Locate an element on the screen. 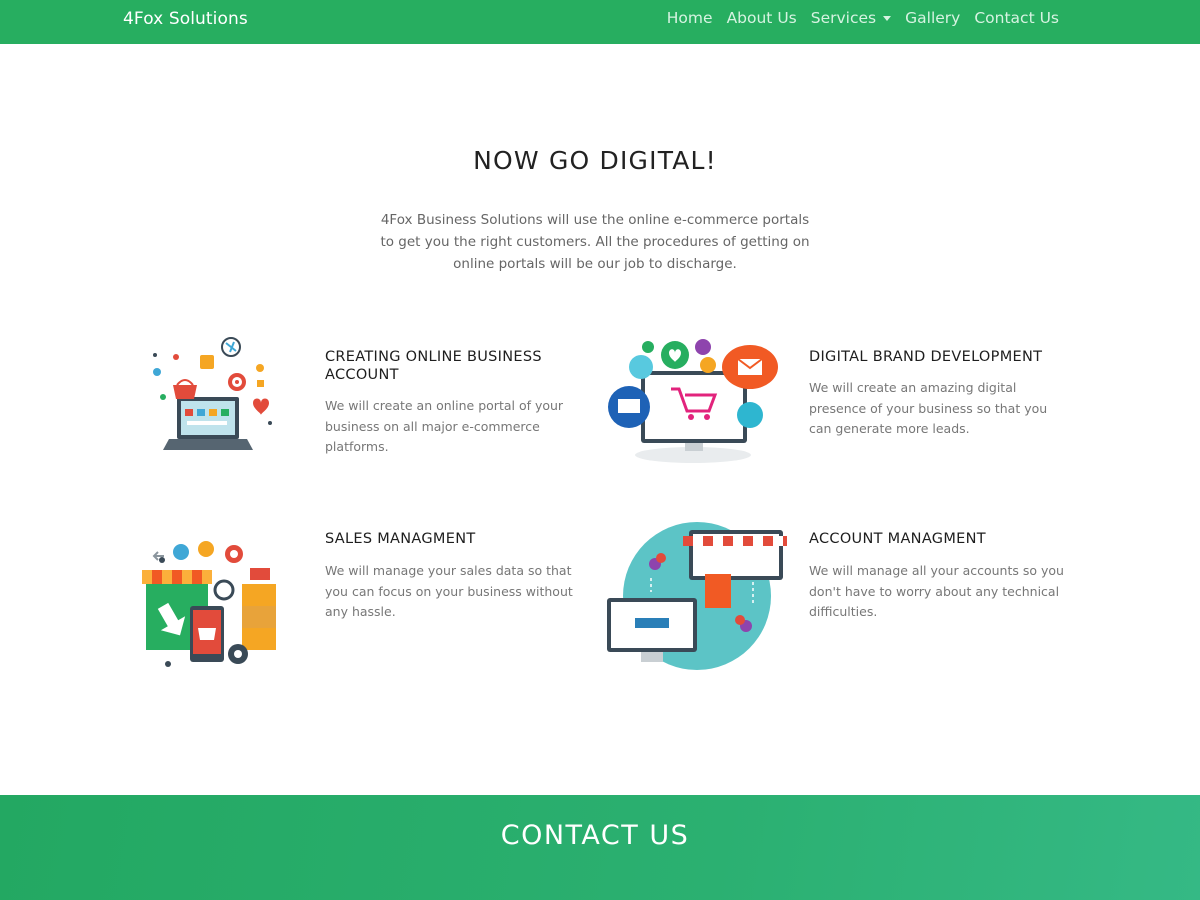 The width and height of the screenshot is (1200, 900). nav-link-contact: Contact Us is located at coordinates (1016, 18).